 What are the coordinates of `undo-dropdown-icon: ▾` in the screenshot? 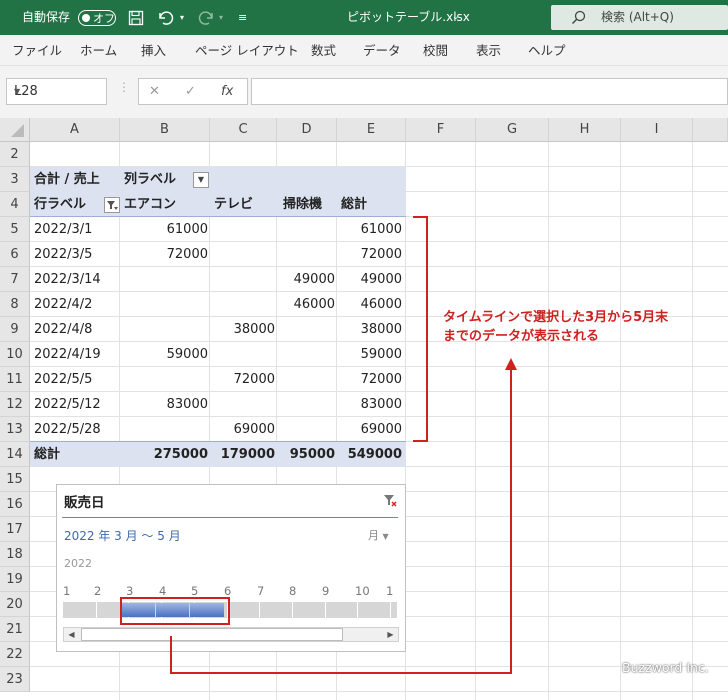 It's located at (182, 17).